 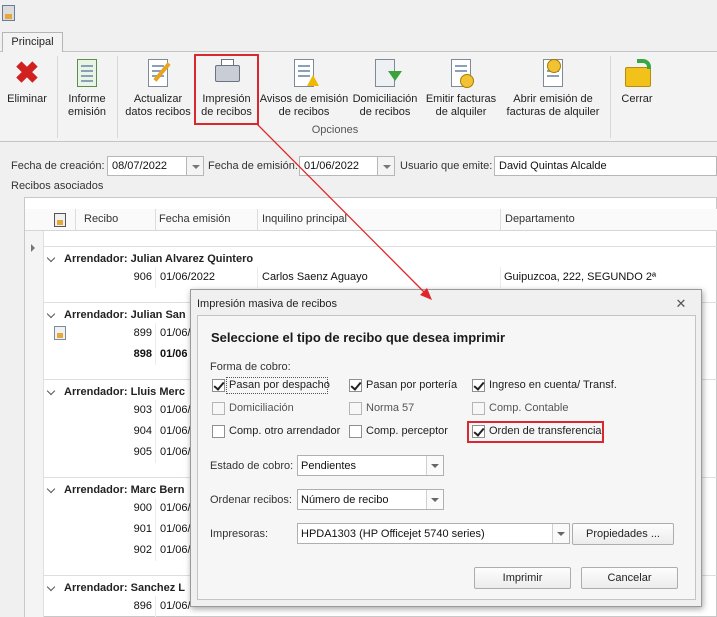 I want to click on eliminar-label: Eliminar, so click(x=27, y=99).